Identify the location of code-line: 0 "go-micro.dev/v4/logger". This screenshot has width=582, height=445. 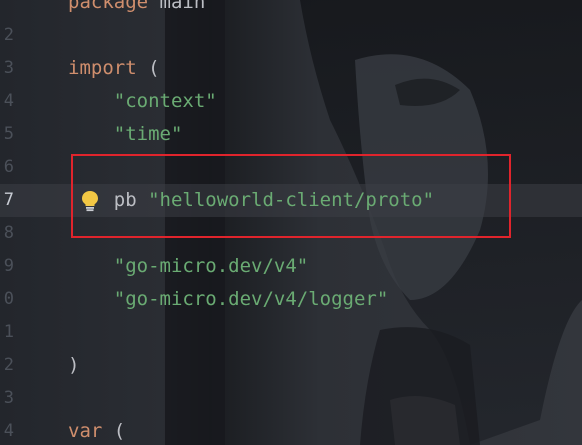
(291, 299).